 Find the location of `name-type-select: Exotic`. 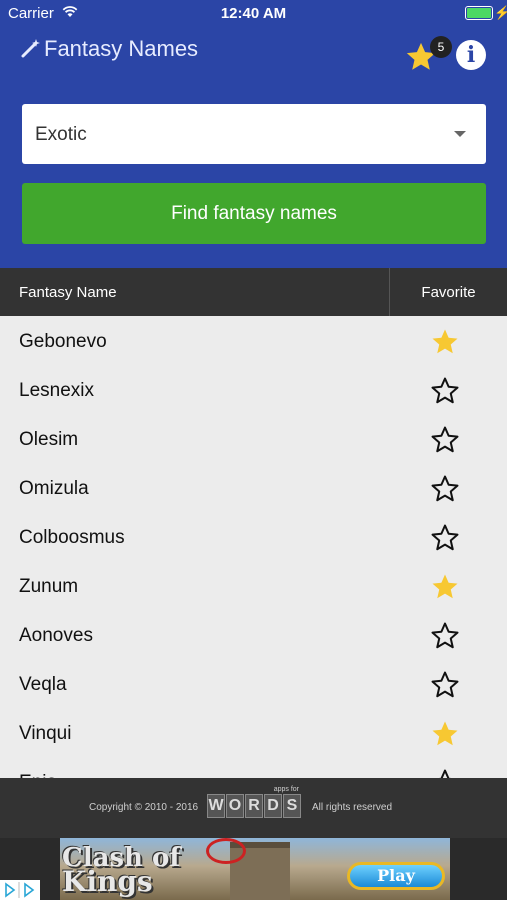

name-type-select: Exotic is located at coordinates (254, 134).